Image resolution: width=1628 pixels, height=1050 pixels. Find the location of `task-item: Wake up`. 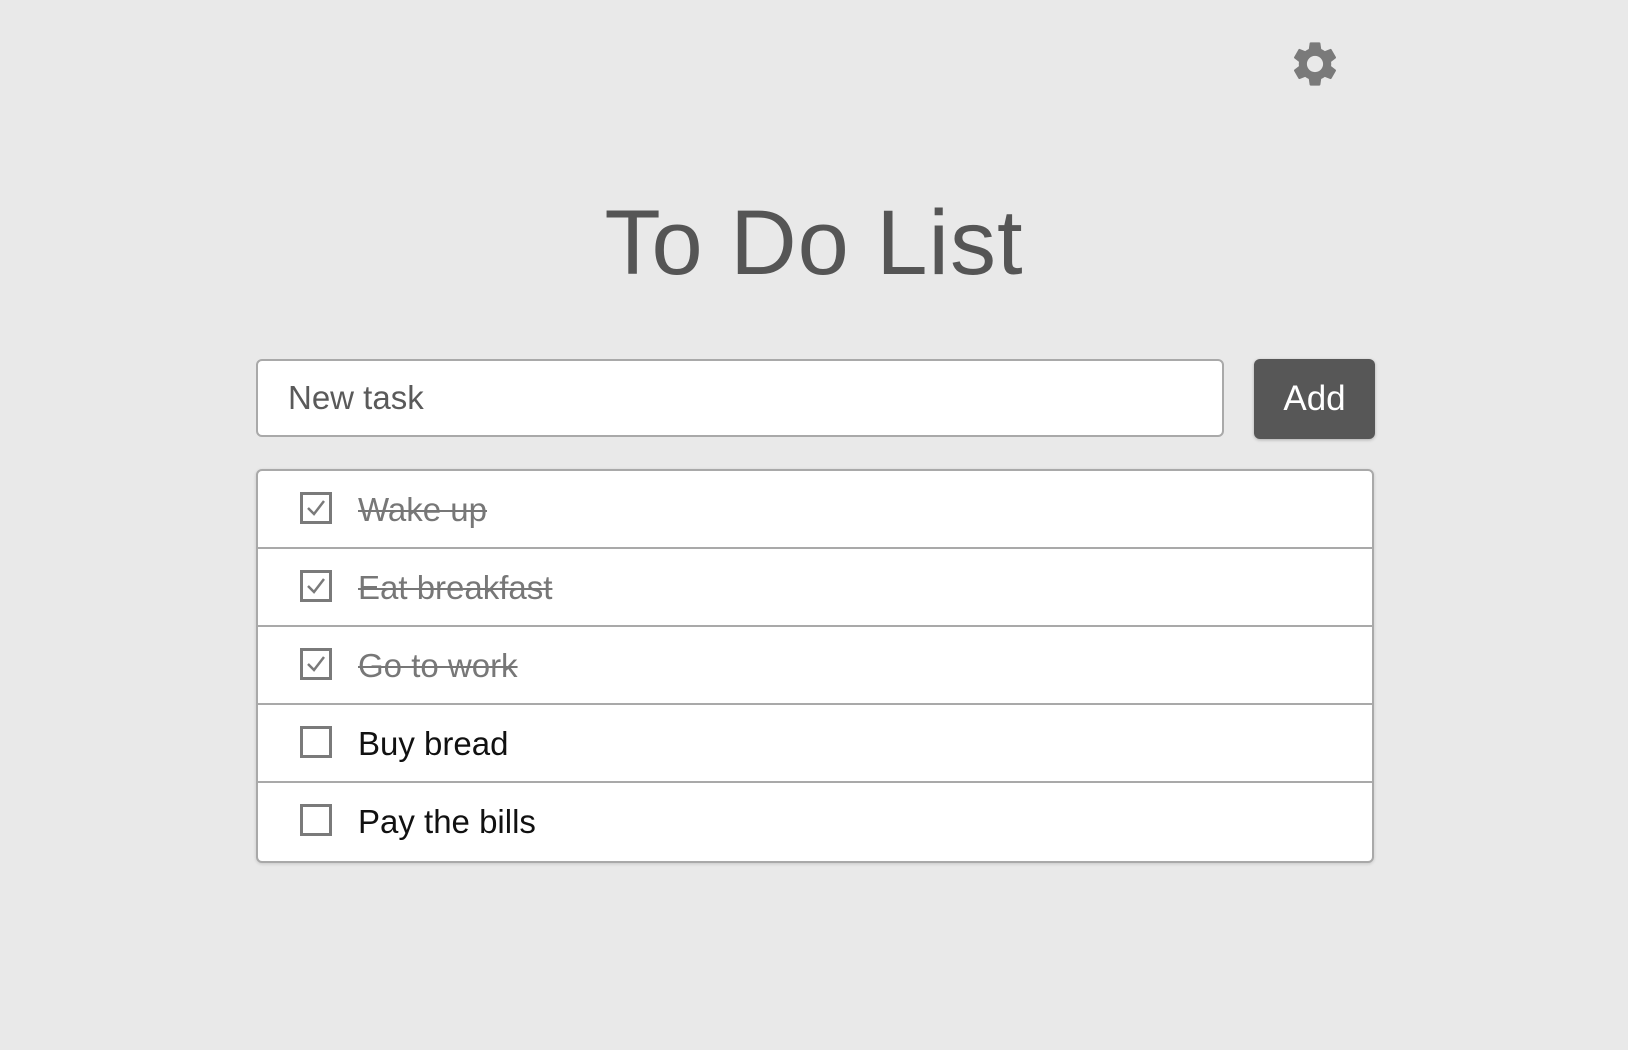

task-item: Wake up is located at coordinates (815, 510).